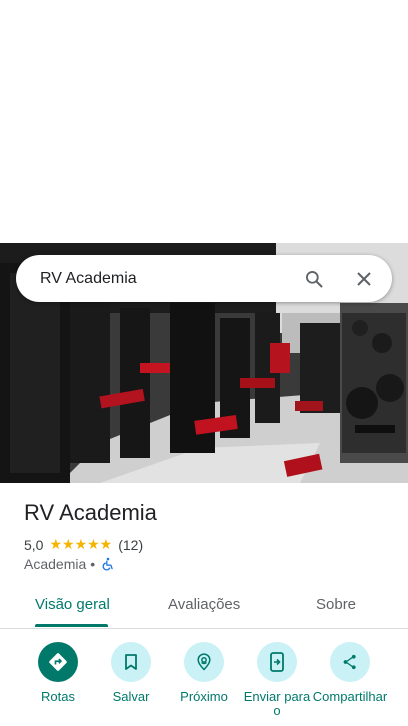 This screenshot has width=408, height=726. What do you see at coordinates (108, 564) in the screenshot?
I see `wheelchair-accessible-icon` at bounding box center [108, 564].